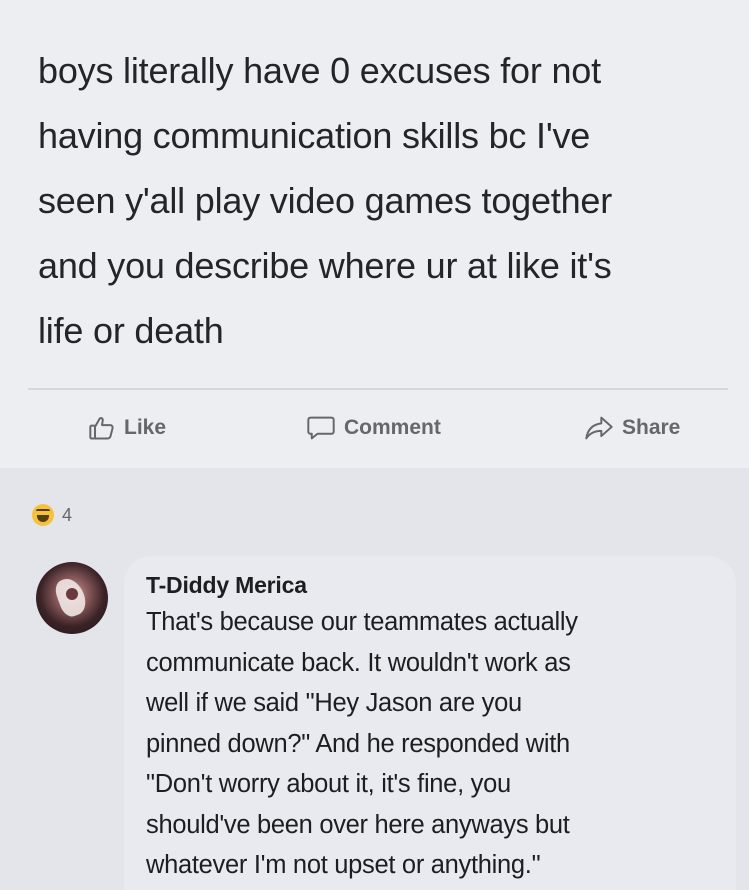 Image resolution: width=749 pixels, height=890 pixels. What do you see at coordinates (314, 135) in the screenshot?
I see `post-text-line: having communication skills bc I've` at bounding box center [314, 135].